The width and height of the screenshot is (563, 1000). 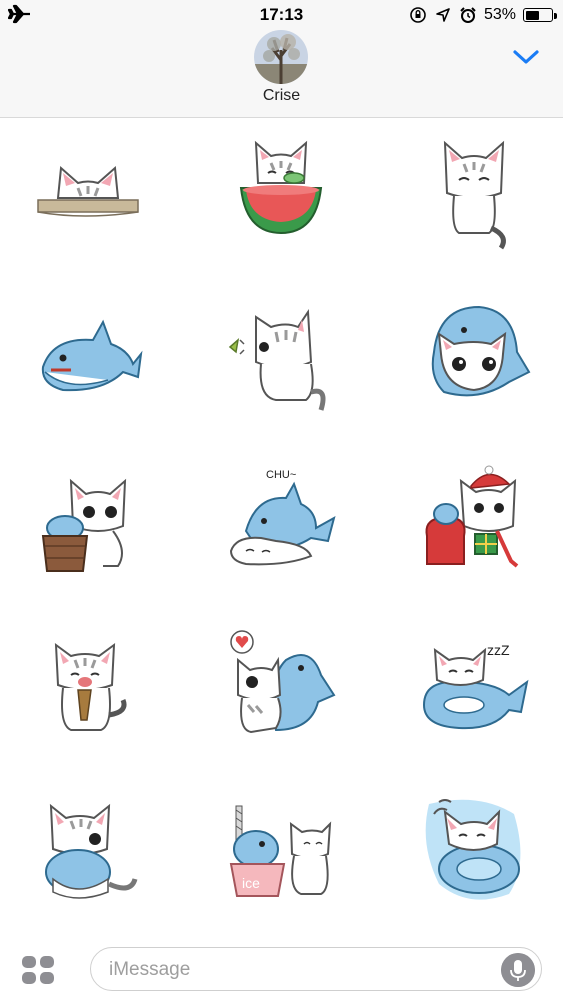 What do you see at coordinates (251, 883) in the screenshot?
I see `ice-label: ice` at bounding box center [251, 883].